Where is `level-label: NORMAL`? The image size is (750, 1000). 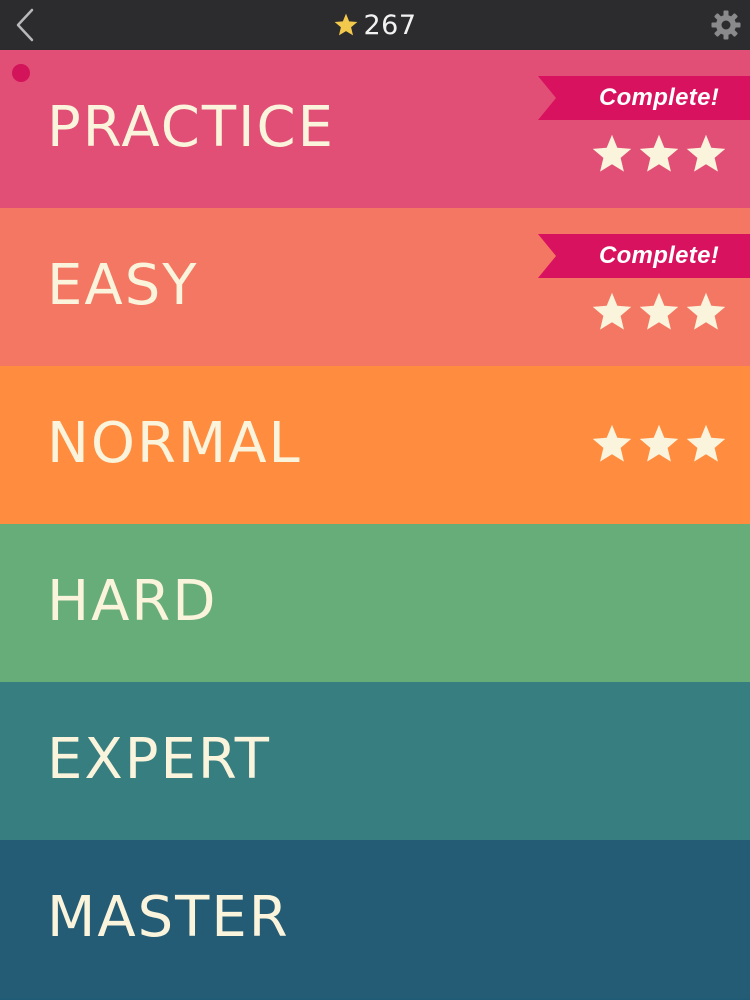 level-label: NORMAL is located at coordinates (174, 444).